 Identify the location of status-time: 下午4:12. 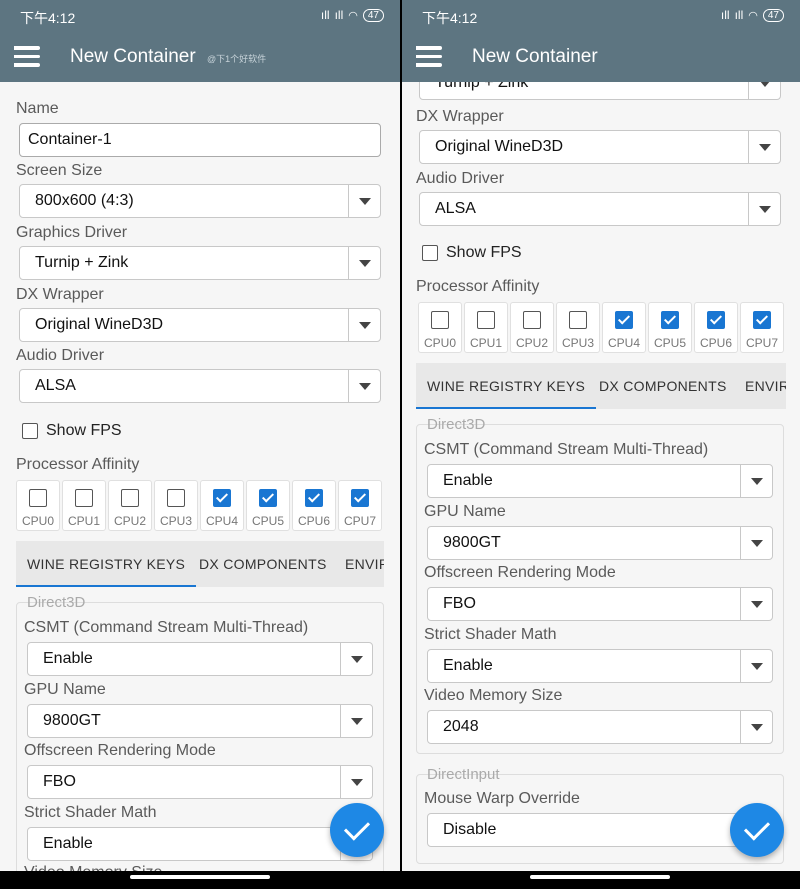
(450, 18).